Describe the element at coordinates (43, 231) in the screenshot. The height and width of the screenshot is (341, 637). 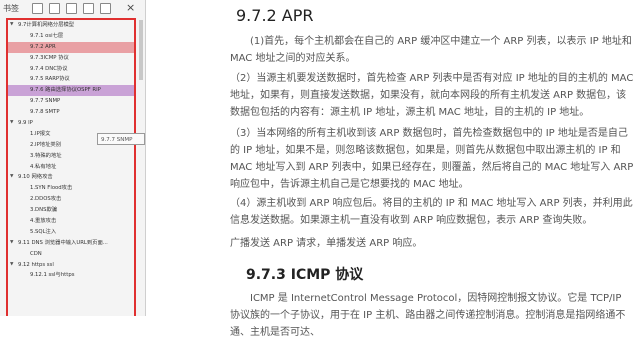
I see `bookmark-label: 5.SQL注入` at that location.